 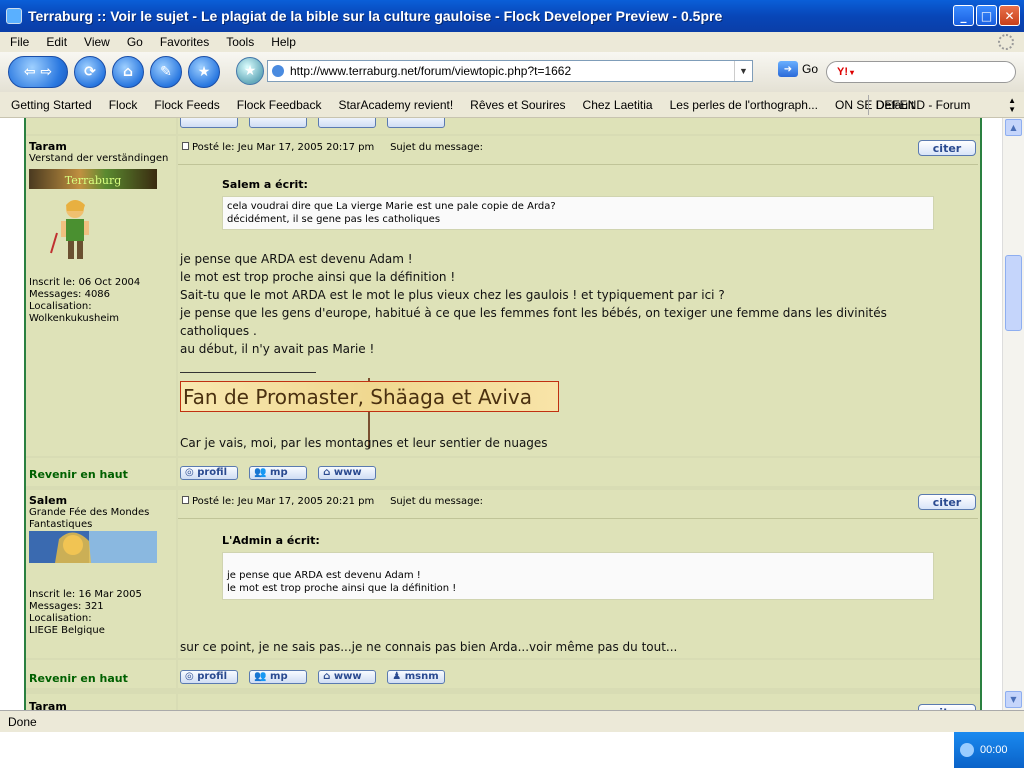 I want to click on post-author-rank: Grande Fée des Mondes Fantastiques, so click(x=89, y=518).